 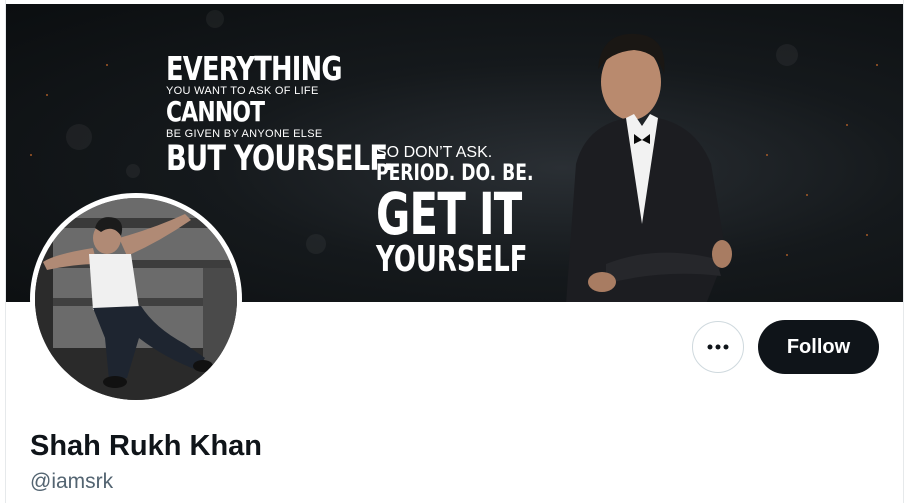 What do you see at coordinates (434, 152) in the screenshot?
I see `quote-line: SO DON’T ASK.` at bounding box center [434, 152].